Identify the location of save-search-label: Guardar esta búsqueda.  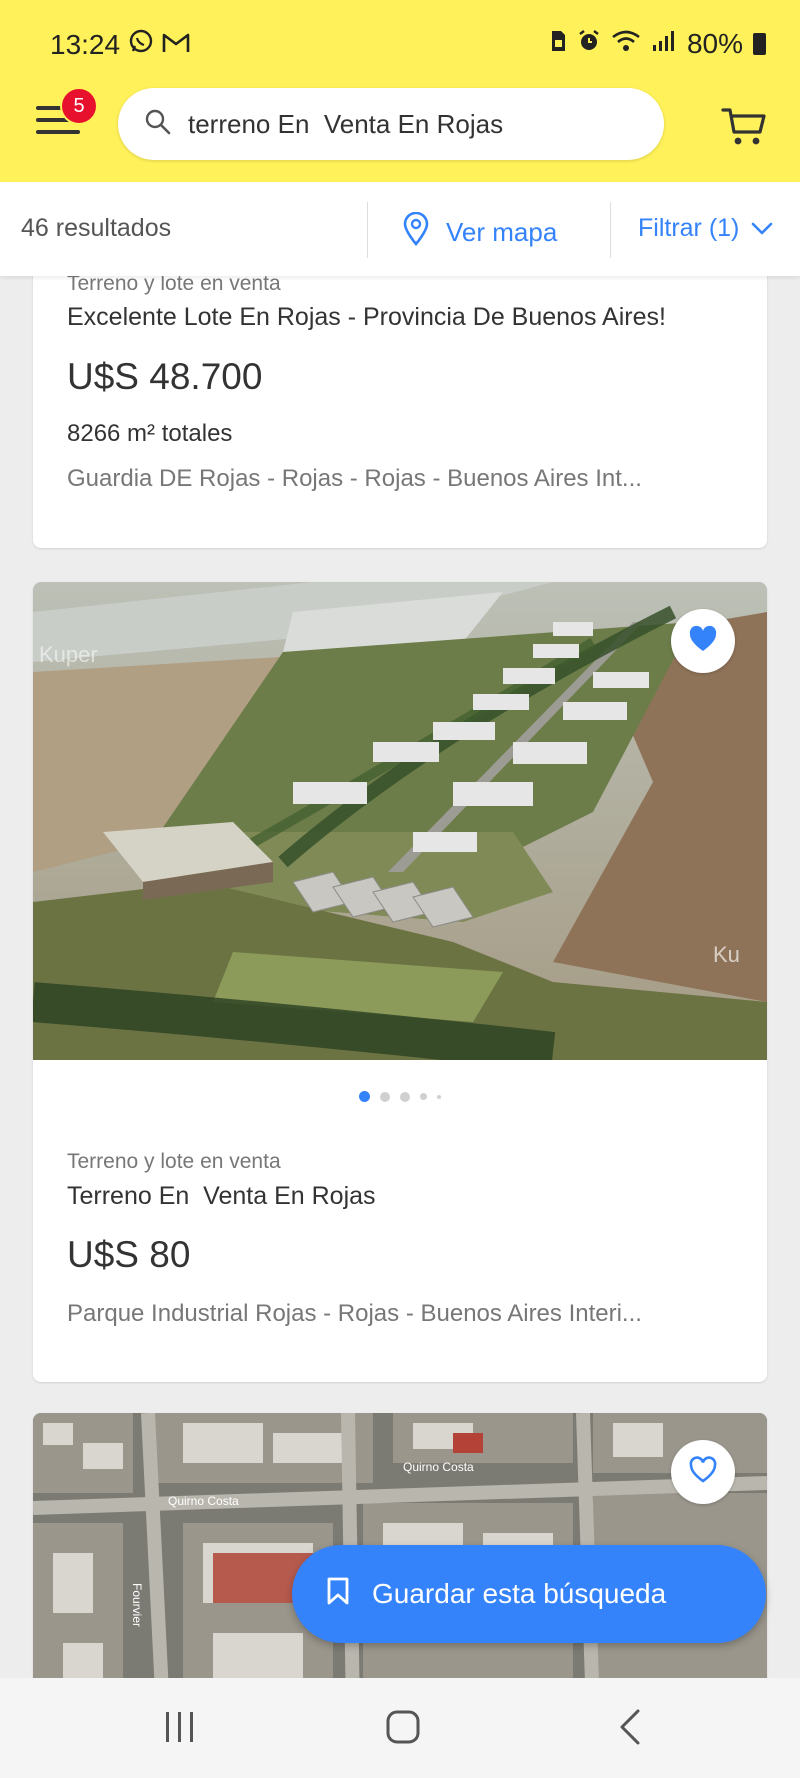
(519, 1593).